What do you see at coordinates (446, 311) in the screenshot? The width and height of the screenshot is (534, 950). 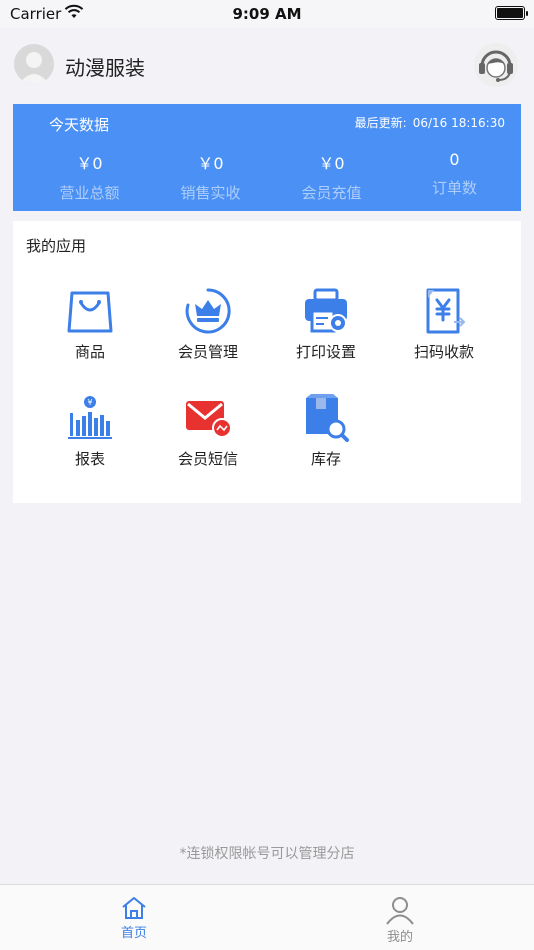 I see `yuan-document-icon` at bounding box center [446, 311].